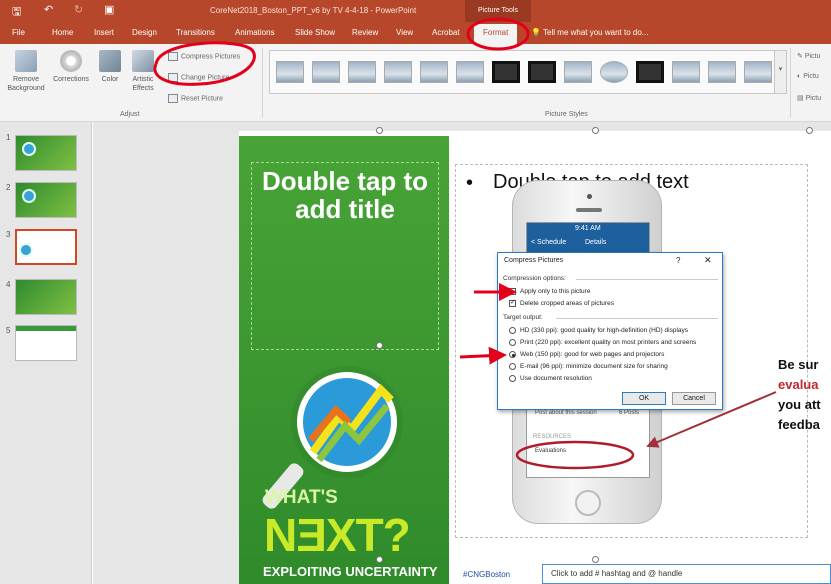  What do you see at coordinates (498, 11) in the screenshot?
I see `picture-tools-context: Picture Tools` at bounding box center [498, 11].